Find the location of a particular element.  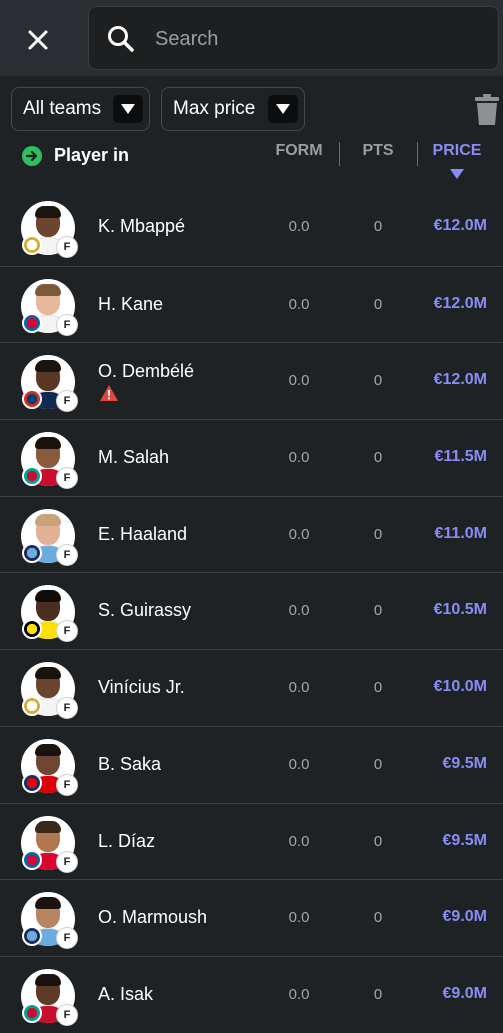

column-header-price: PRICE is located at coordinates (457, 151).